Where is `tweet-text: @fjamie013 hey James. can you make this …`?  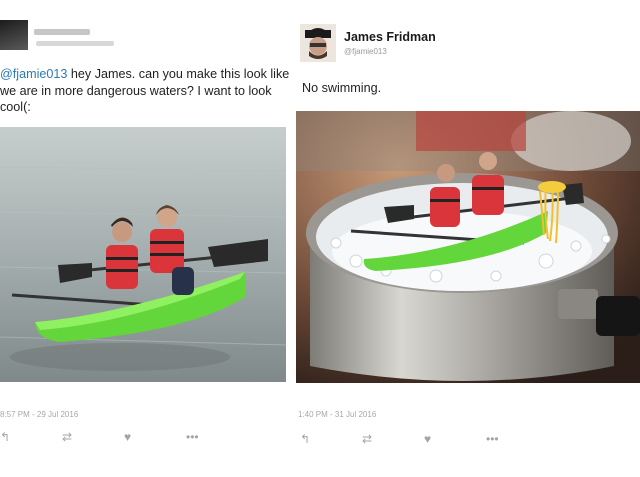
tweet-text: @fjamie013 hey James. can you make this … is located at coordinates (146, 91).